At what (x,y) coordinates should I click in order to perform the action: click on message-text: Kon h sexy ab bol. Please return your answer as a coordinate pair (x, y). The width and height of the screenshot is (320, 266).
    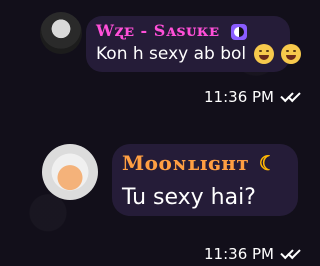
    Looking at the image, I should click on (198, 54).